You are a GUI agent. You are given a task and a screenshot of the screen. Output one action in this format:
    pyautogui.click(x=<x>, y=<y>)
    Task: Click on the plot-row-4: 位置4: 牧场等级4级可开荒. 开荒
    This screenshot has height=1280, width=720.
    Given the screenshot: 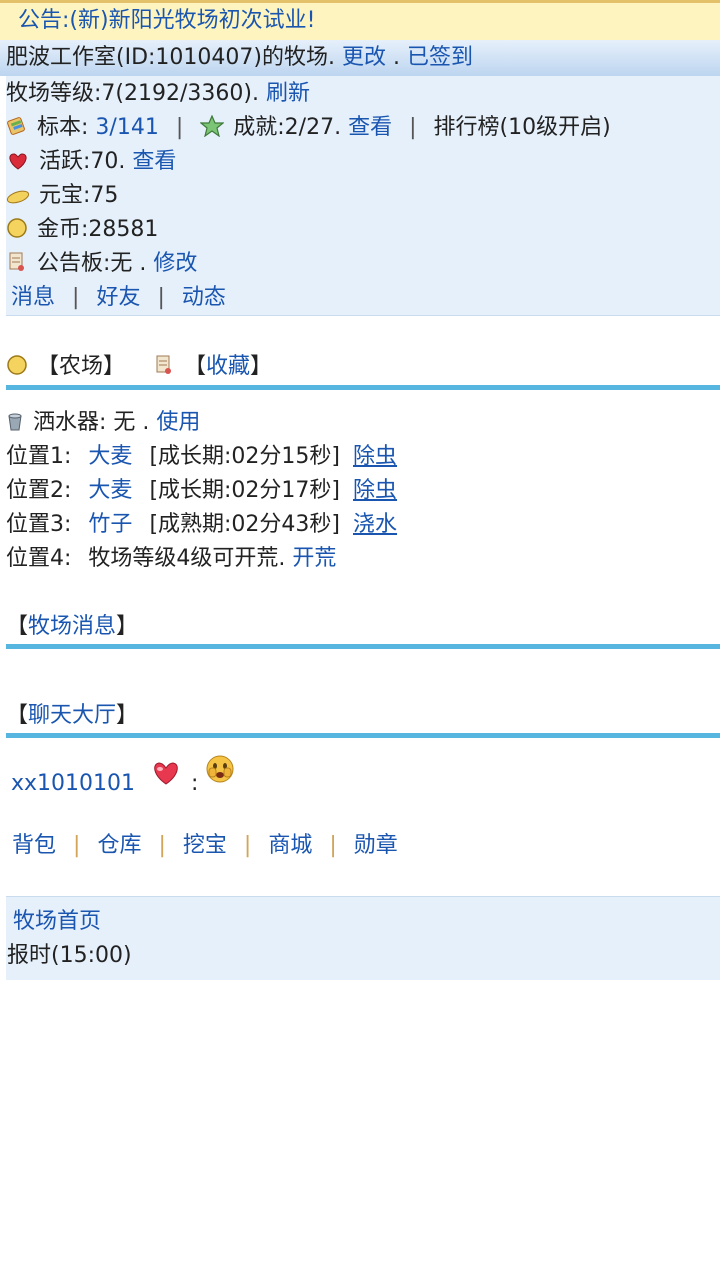 What is the action you would take?
    pyautogui.click(x=171, y=559)
    